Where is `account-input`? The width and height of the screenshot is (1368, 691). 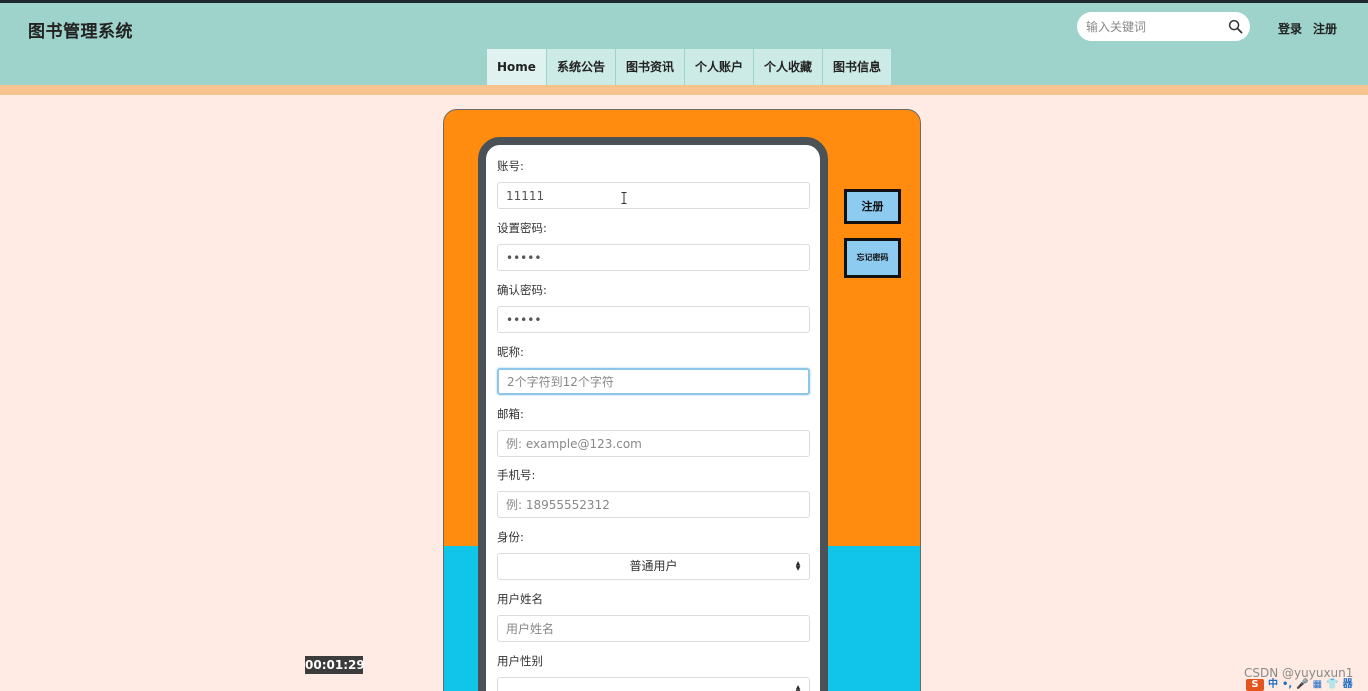 account-input is located at coordinates (653, 195).